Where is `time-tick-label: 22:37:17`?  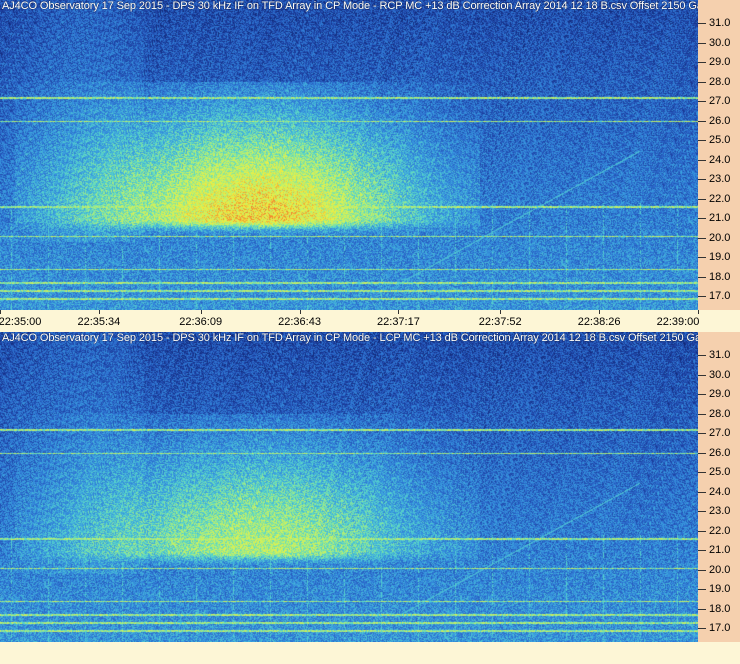 time-tick-label: 22:37:17 is located at coordinates (398, 322).